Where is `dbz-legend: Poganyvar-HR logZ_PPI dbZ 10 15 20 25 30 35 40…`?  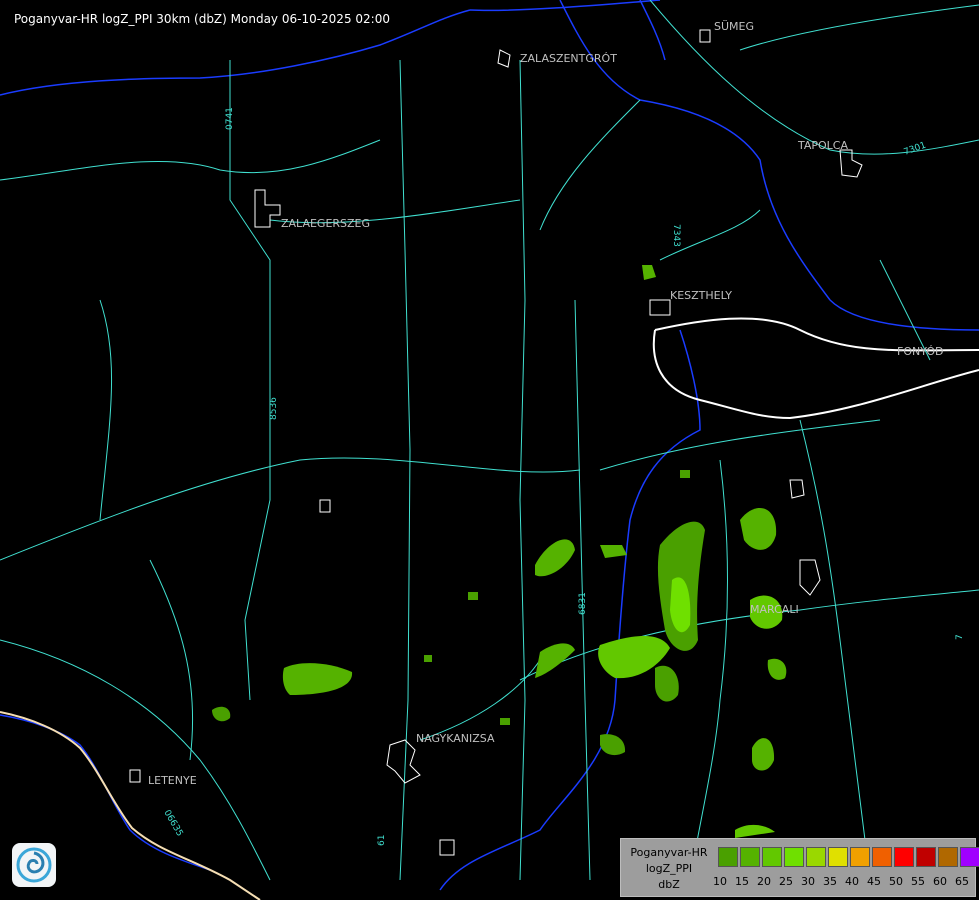 dbz-legend: Poganyvar-HR logZ_PPI dbZ 10 15 20 25 30 35 40… is located at coordinates (799, 867).